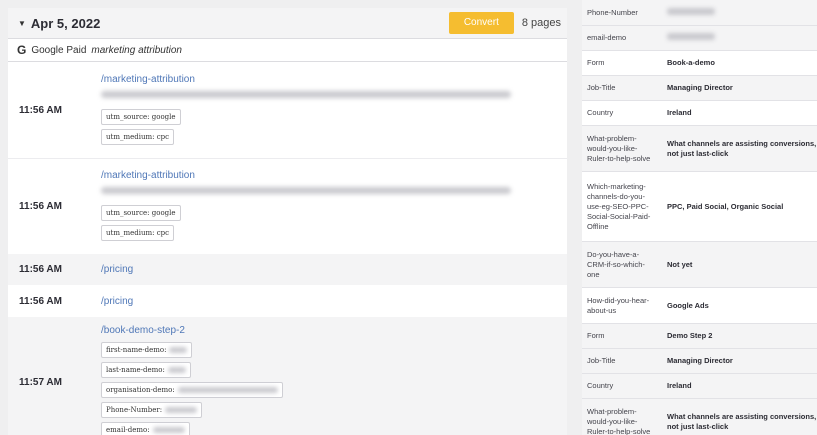 This screenshot has height=435, width=817. What do you see at coordinates (691, 62) in the screenshot?
I see `detail-value: Book-a-demo` at bounding box center [691, 62].